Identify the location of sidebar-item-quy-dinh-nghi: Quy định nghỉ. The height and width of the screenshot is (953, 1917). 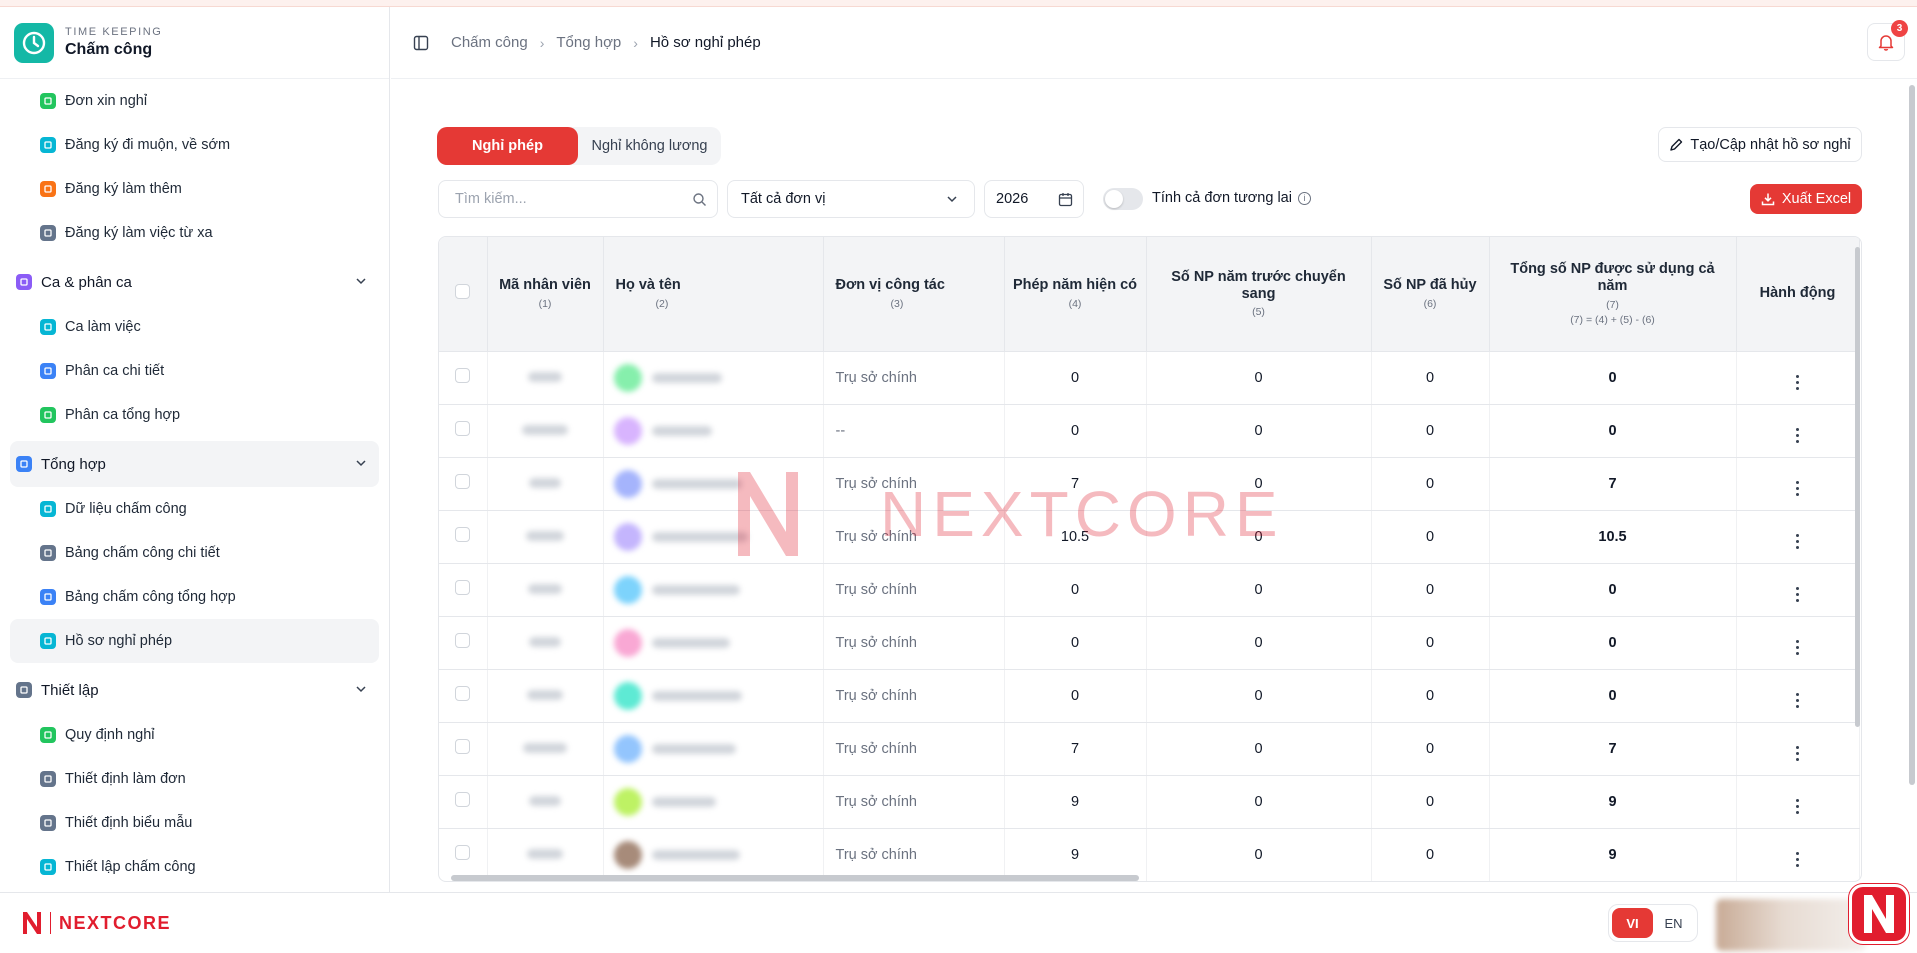
(194, 735).